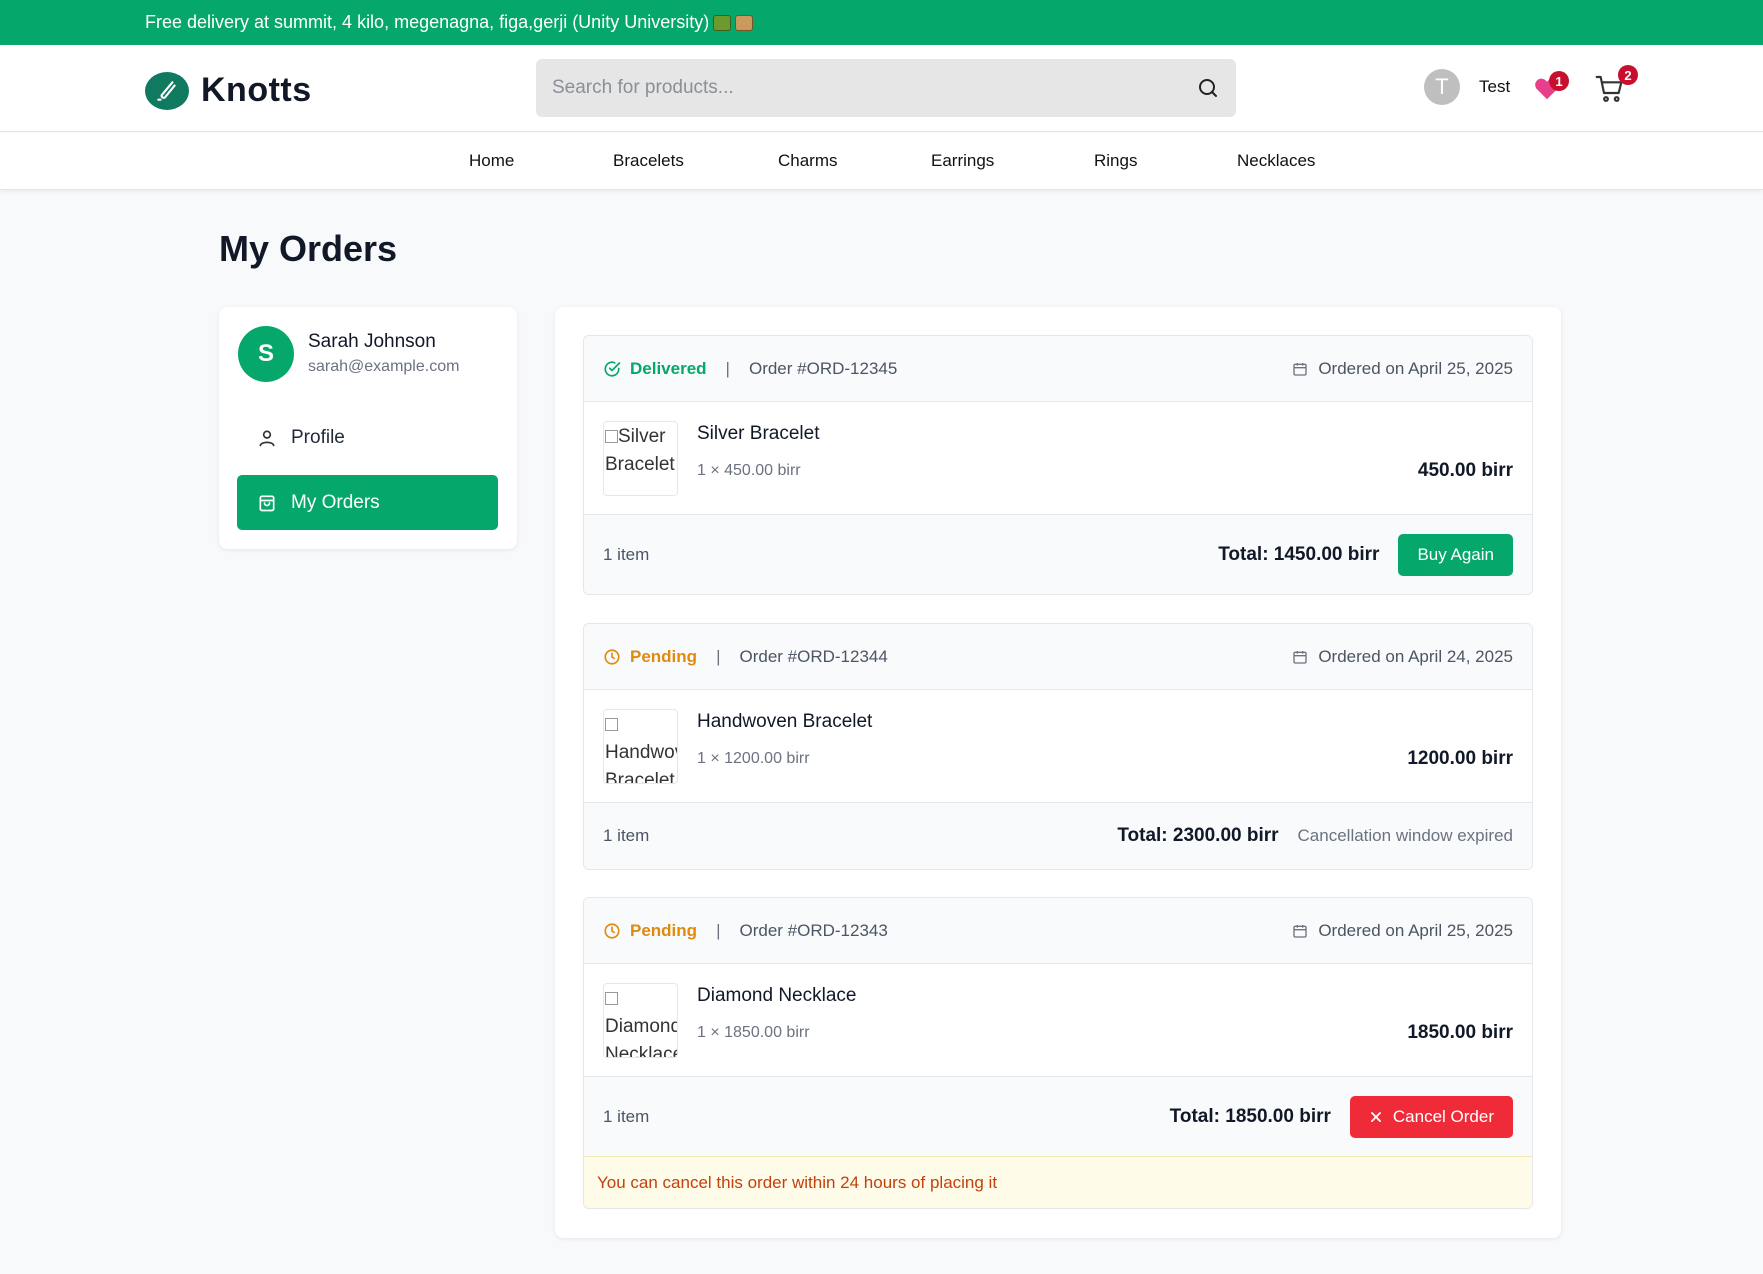  What do you see at coordinates (267, 503) in the screenshot?
I see `shopping-bag-icon` at bounding box center [267, 503].